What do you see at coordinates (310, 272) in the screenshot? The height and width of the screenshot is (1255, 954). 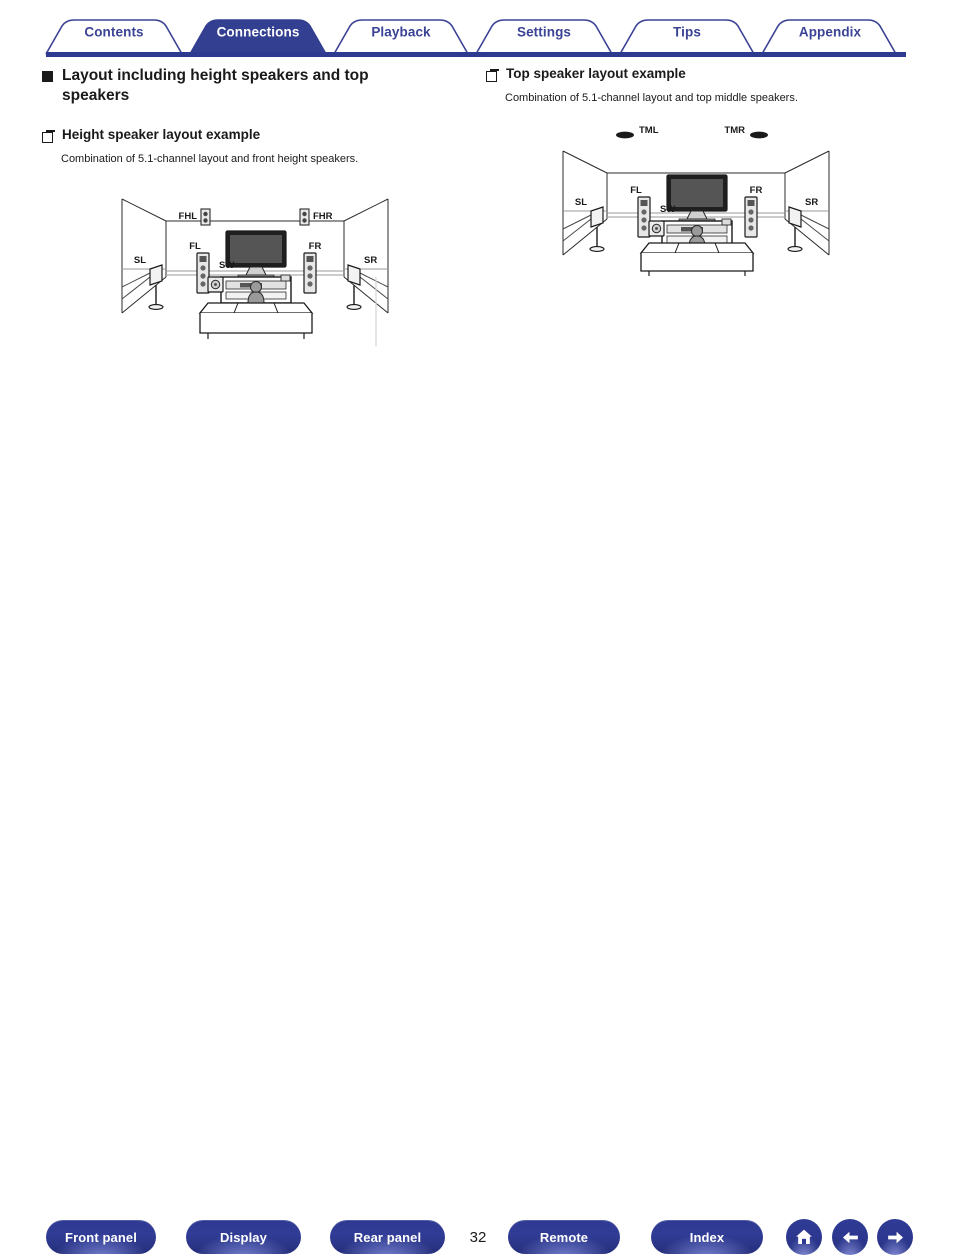 I see `speaker-fr-icon` at bounding box center [310, 272].